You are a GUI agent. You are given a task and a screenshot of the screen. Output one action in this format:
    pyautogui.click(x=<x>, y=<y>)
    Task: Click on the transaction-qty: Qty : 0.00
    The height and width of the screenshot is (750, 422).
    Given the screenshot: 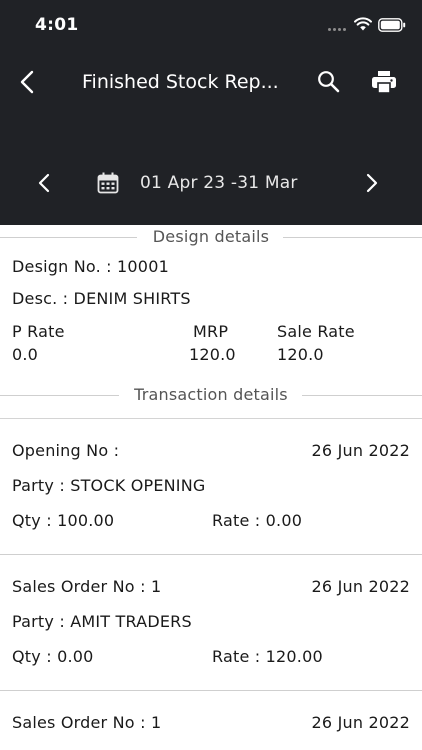 What is the action you would take?
    pyautogui.click(x=53, y=656)
    